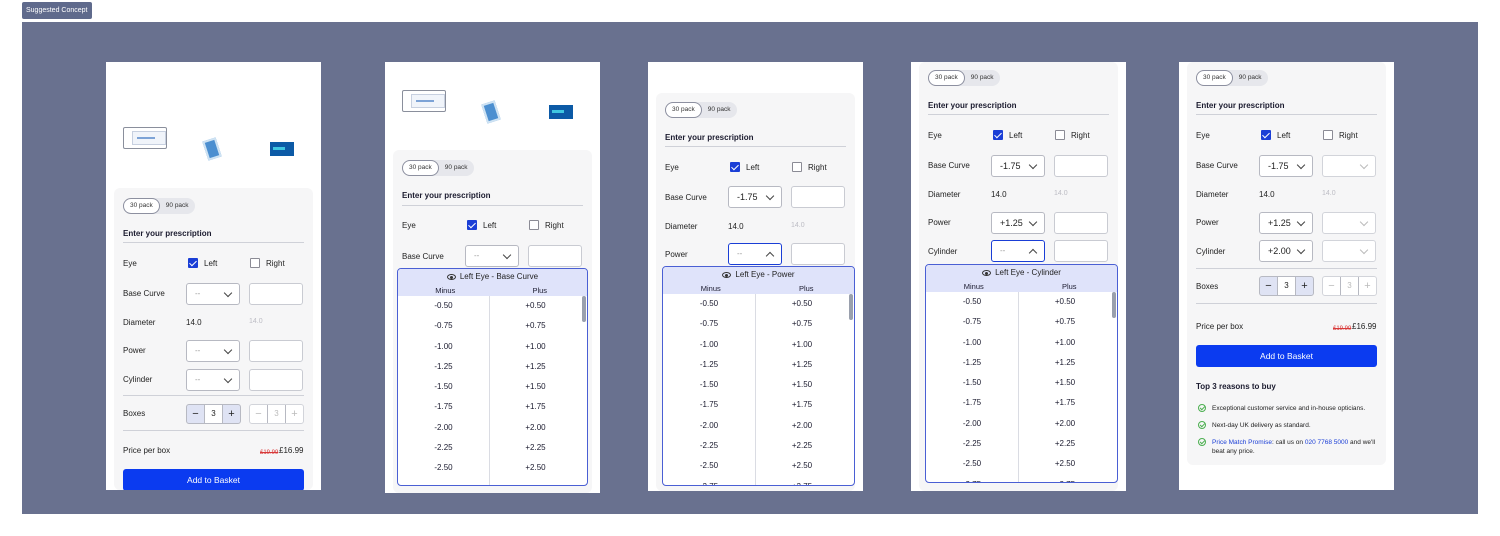 Image resolution: width=1500 pixels, height=536 pixels. Describe the element at coordinates (709, 385) in the screenshot. I see `minus-option: -1.50` at that location.